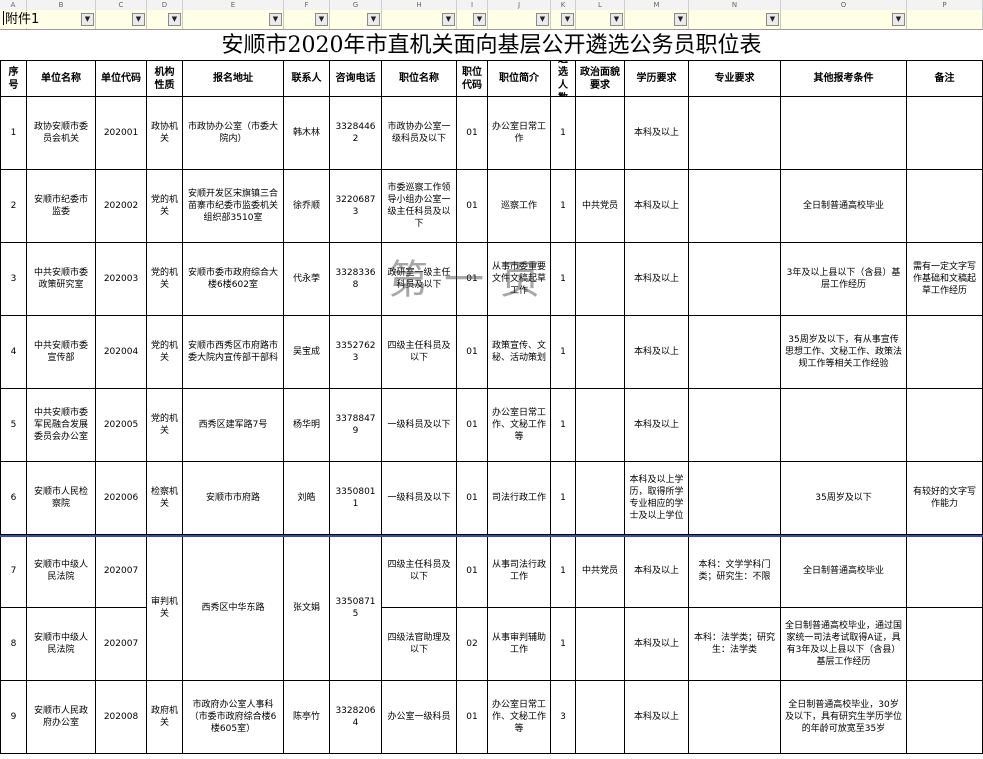 The height and width of the screenshot is (759, 983). Describe the element at coordinates (233, 206) in the screenshot. I see `table-cell: 安顺开发区宋旗镇三合苗寨市纪委市监委机关组织部3510室` at that location.